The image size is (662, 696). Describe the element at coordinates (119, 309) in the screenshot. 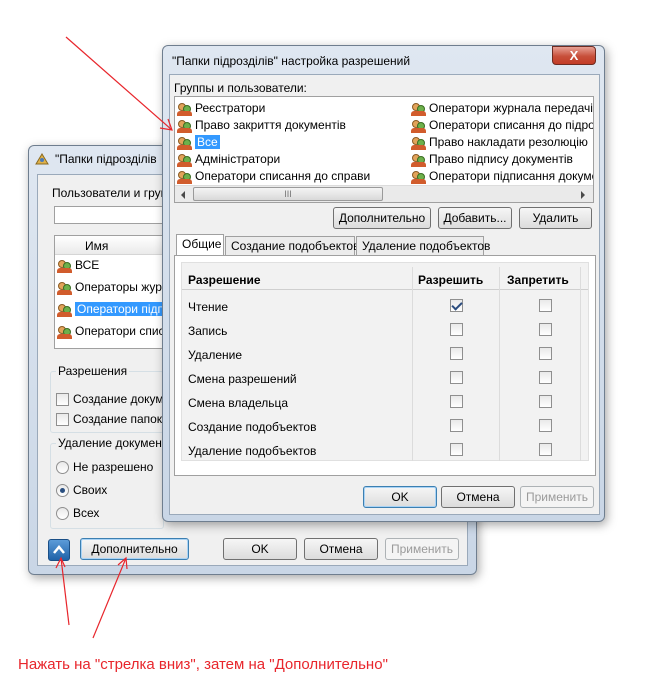

I see `user-name: Оператори підп` at that location.